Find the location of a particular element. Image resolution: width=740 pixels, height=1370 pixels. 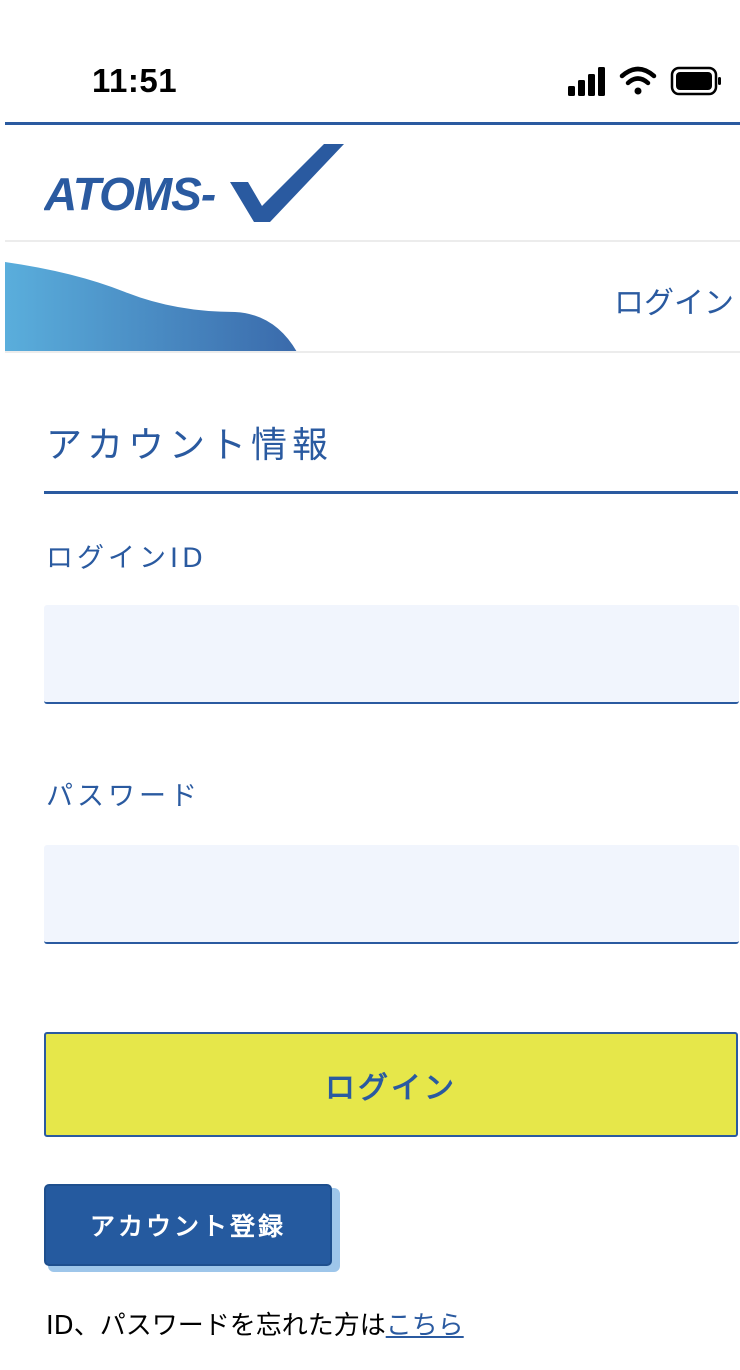

status-icons is located at coordinates (646, 82).